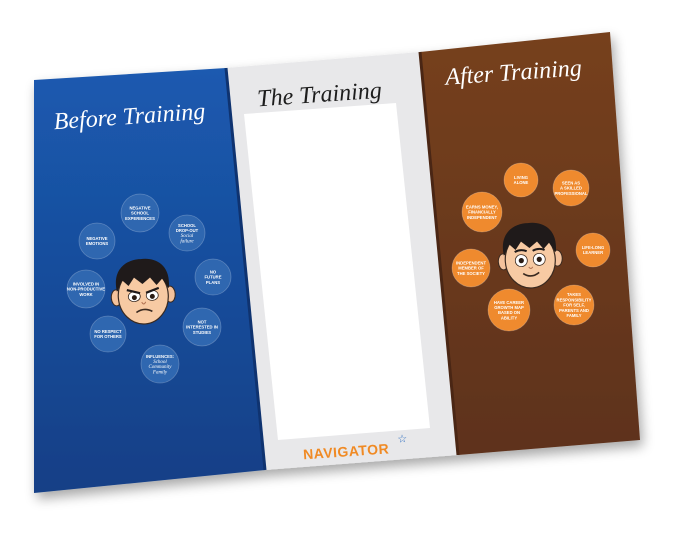 This screenshot has height=540, width=680. Describe the element at coordinates (160, 364) in the screenshot. I see `before-bubble: INFLUENCES:SchoolCommunityFamily` at that location.